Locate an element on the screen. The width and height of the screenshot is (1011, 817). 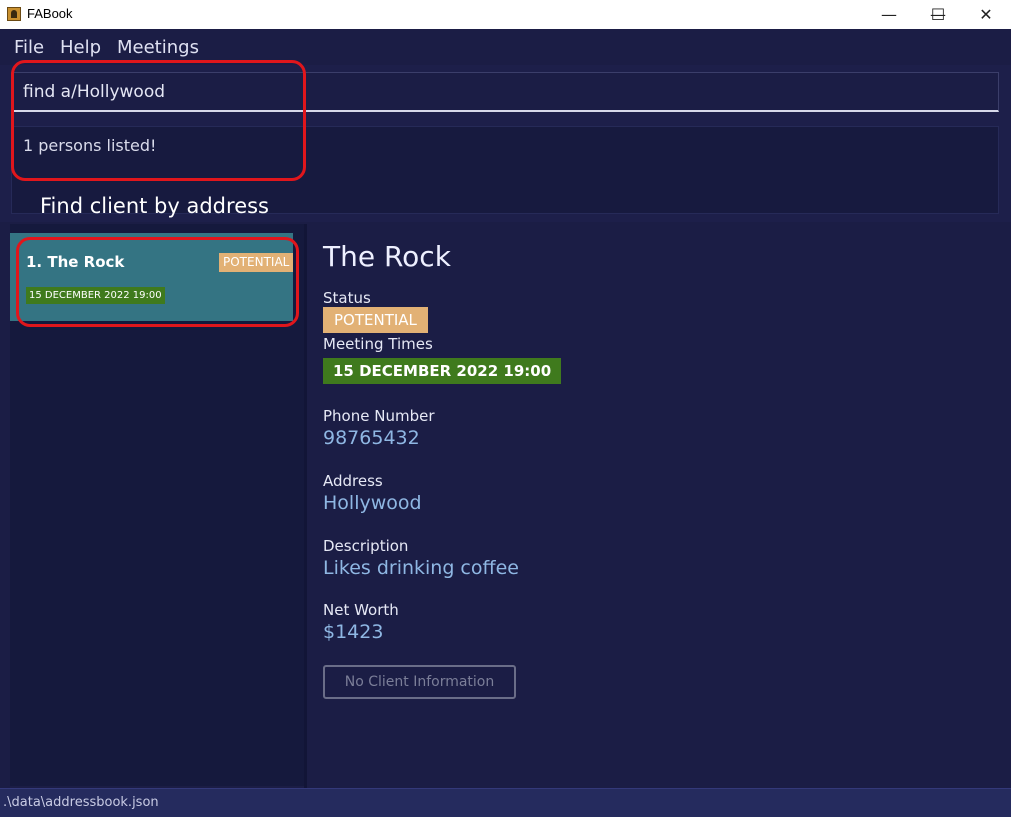
card-highlight-annotation is located at coordinates (157, 282).